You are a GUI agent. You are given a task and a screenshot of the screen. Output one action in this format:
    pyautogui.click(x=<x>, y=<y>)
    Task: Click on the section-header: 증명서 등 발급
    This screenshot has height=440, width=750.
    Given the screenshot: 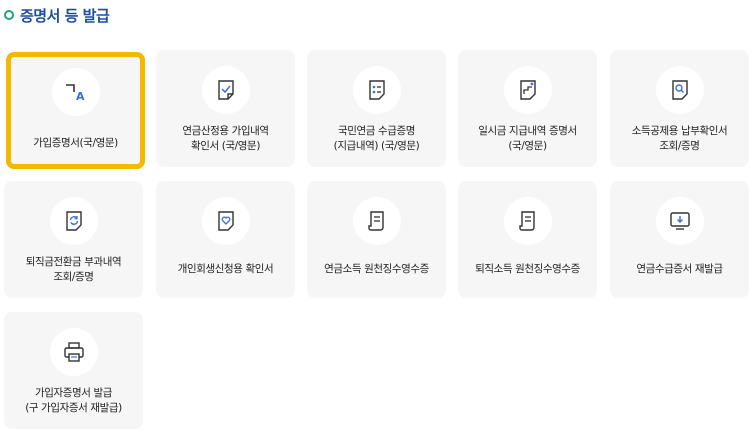 What is the action you would take?
    pyautogui.click(x=57, y=15)
    